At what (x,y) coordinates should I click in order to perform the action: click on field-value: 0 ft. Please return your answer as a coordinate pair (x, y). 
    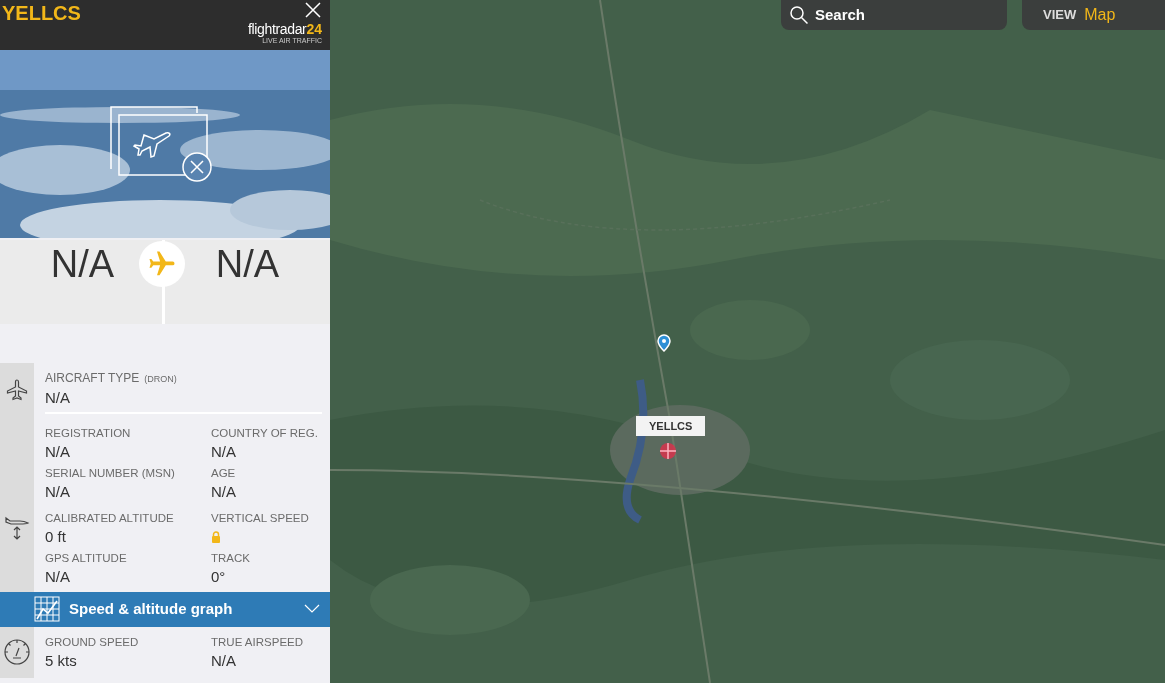
    Looking at the image, I should click on (56, 536).